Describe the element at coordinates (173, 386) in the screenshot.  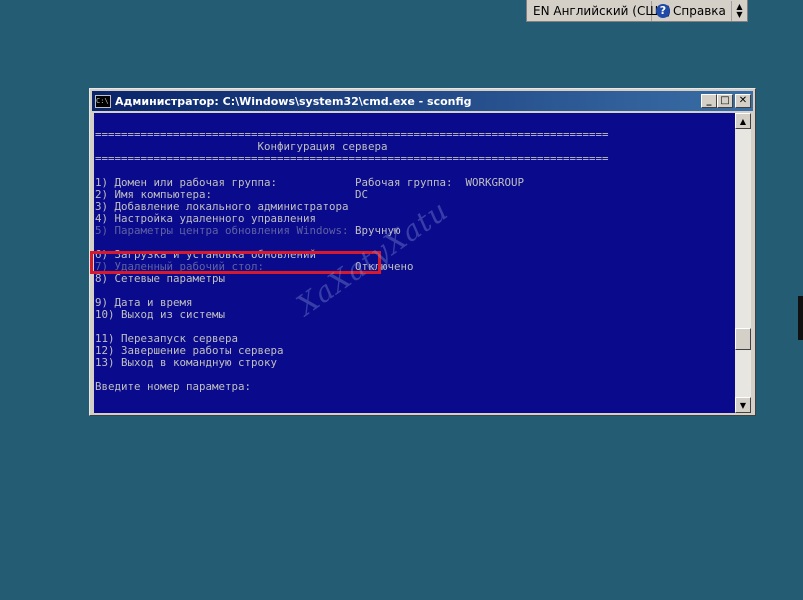
I see `prompt-text: Введите номер параметра:` at that location.